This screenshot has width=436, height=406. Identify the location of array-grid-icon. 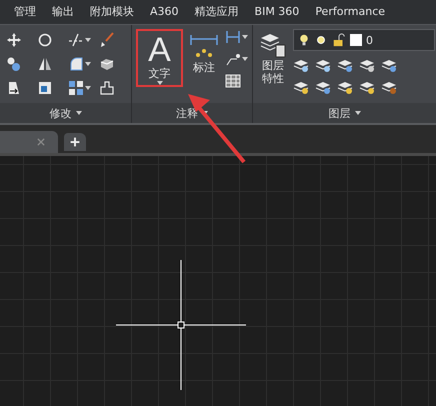
(76, 88).